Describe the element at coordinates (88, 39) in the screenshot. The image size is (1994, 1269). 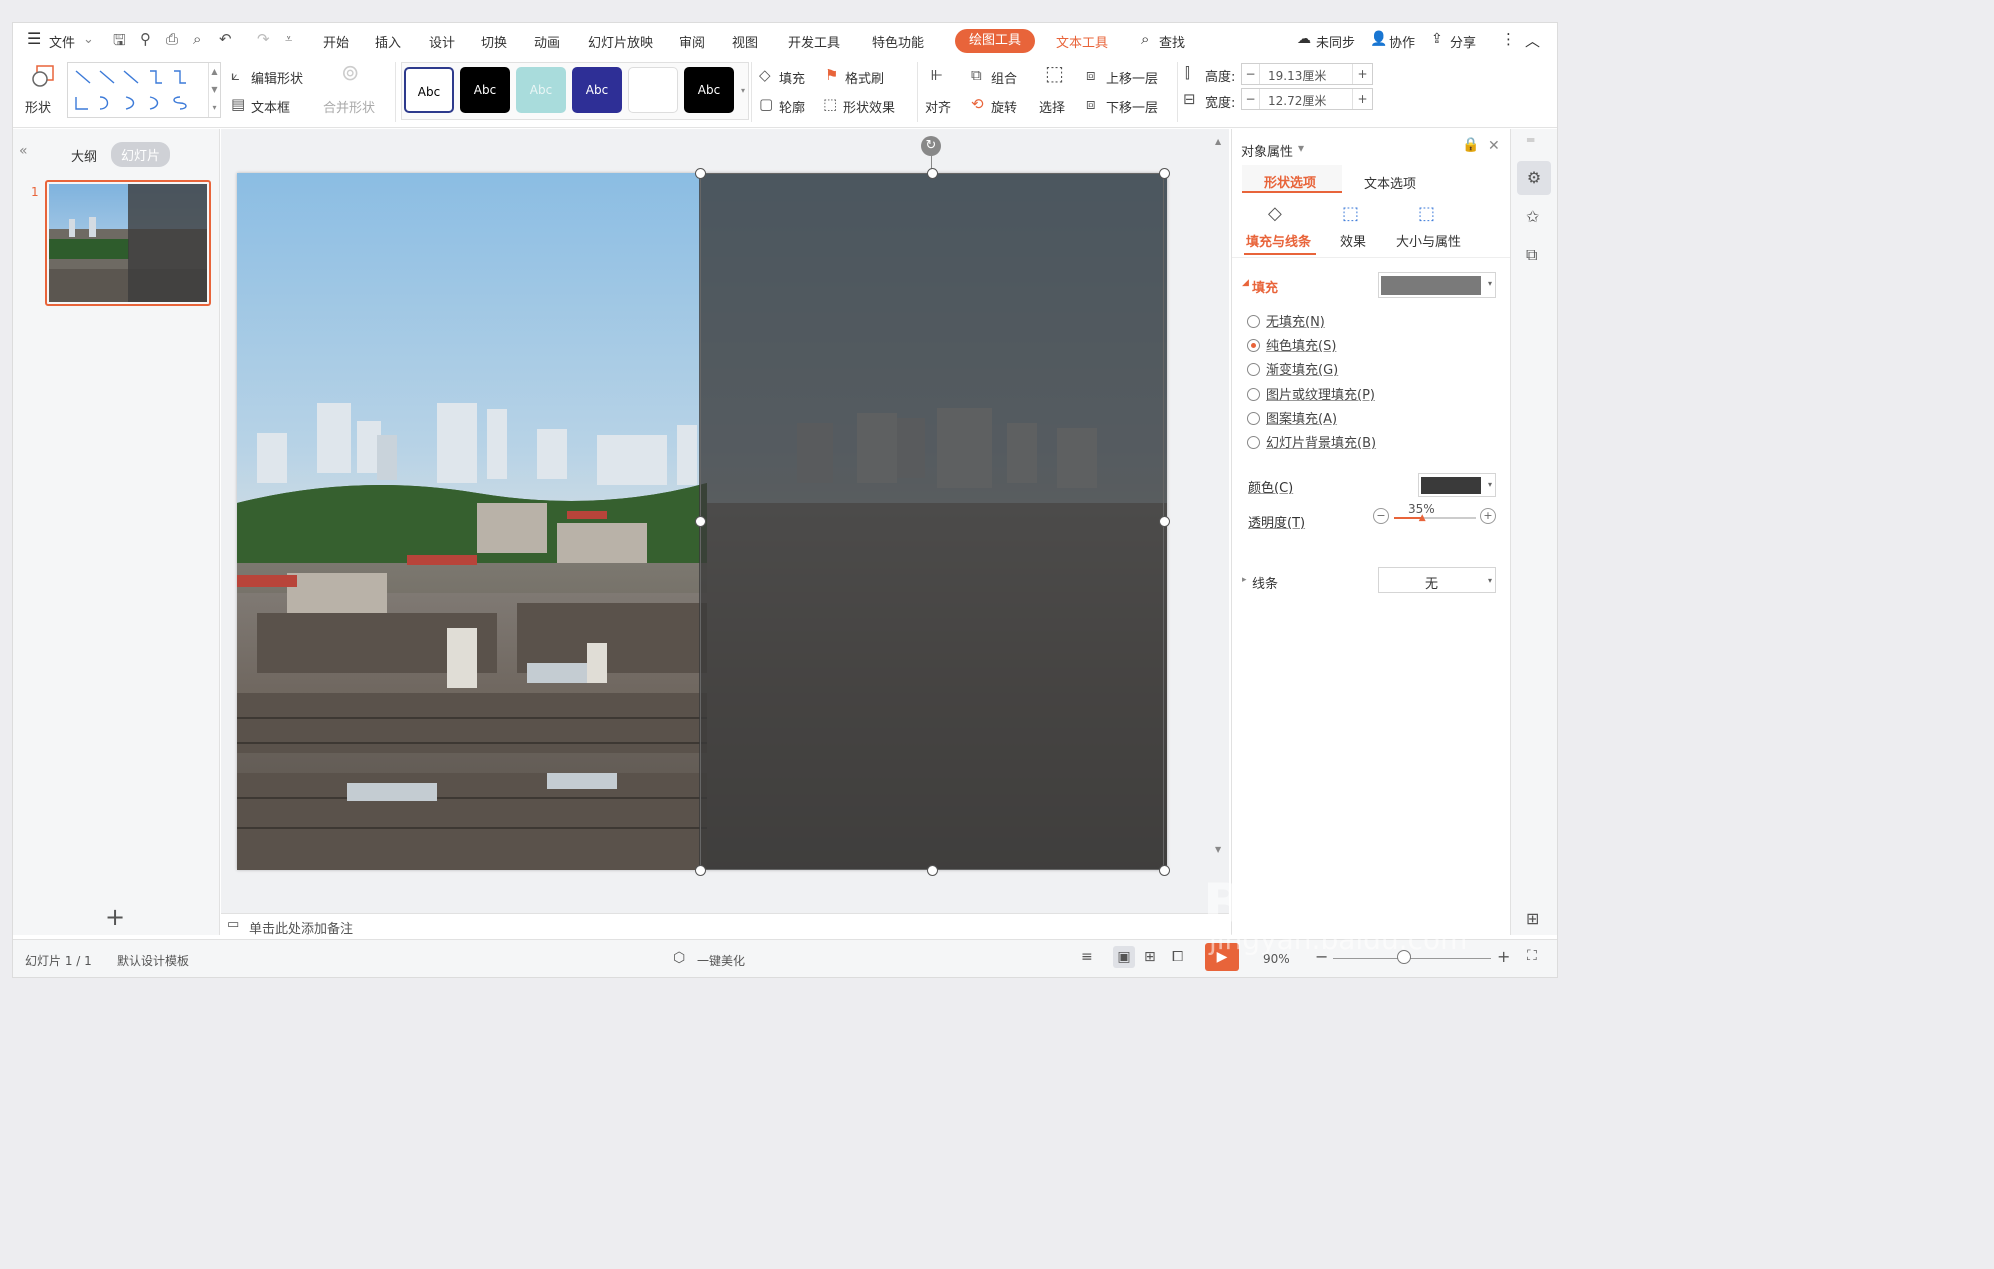
I see `chevron-down-icon: ⌄` at that location.